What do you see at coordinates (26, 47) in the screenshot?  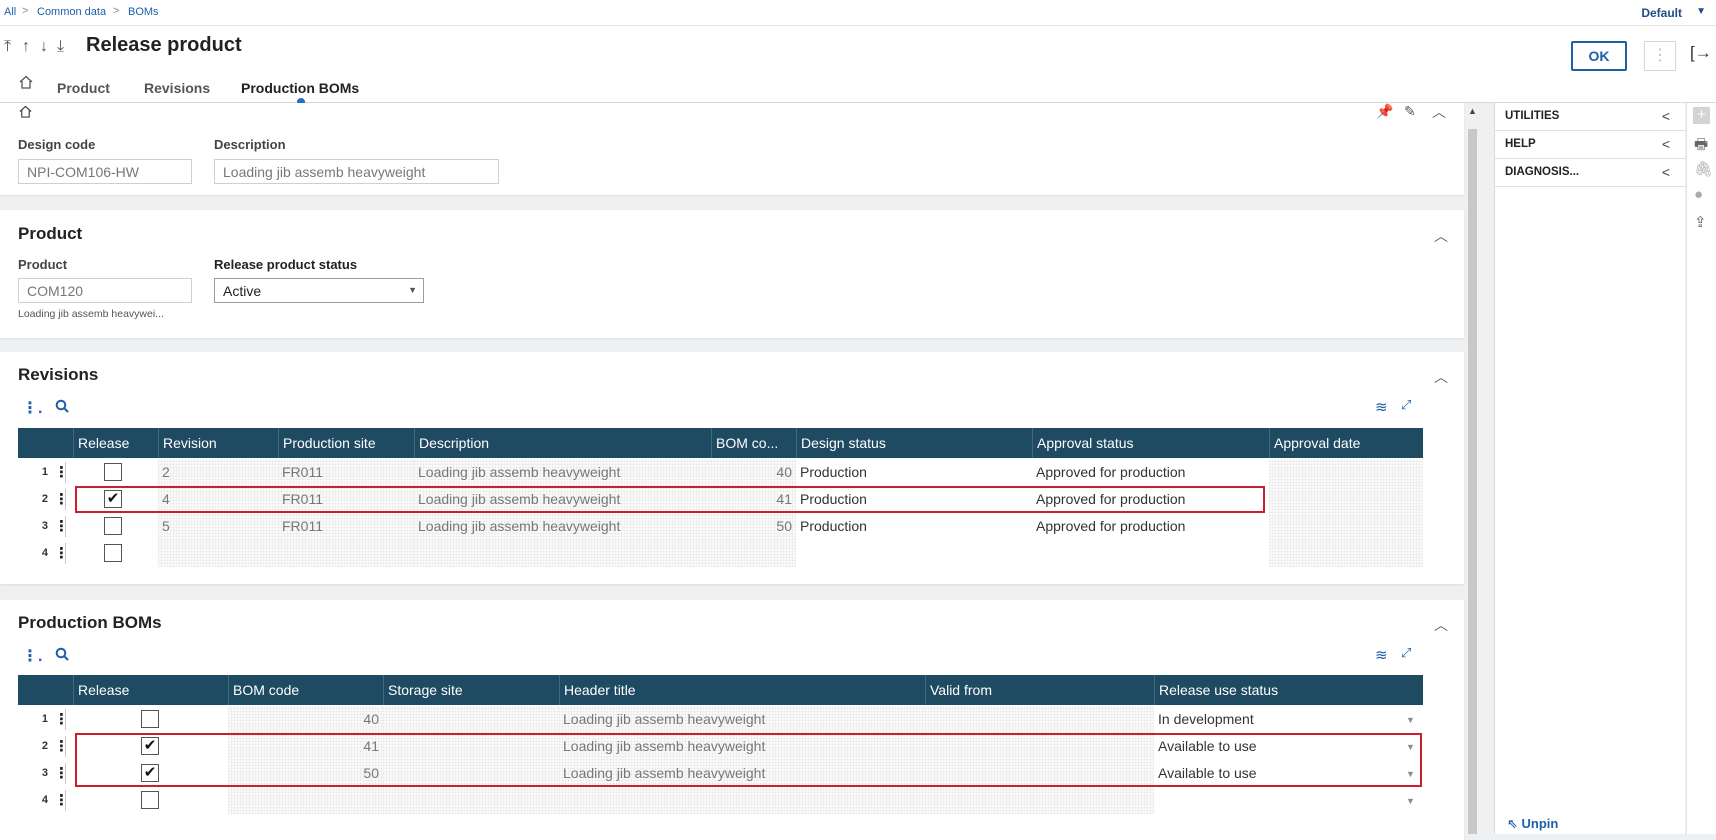 I see `previous-record-icon: ↑` at bounding box center [26, 47].